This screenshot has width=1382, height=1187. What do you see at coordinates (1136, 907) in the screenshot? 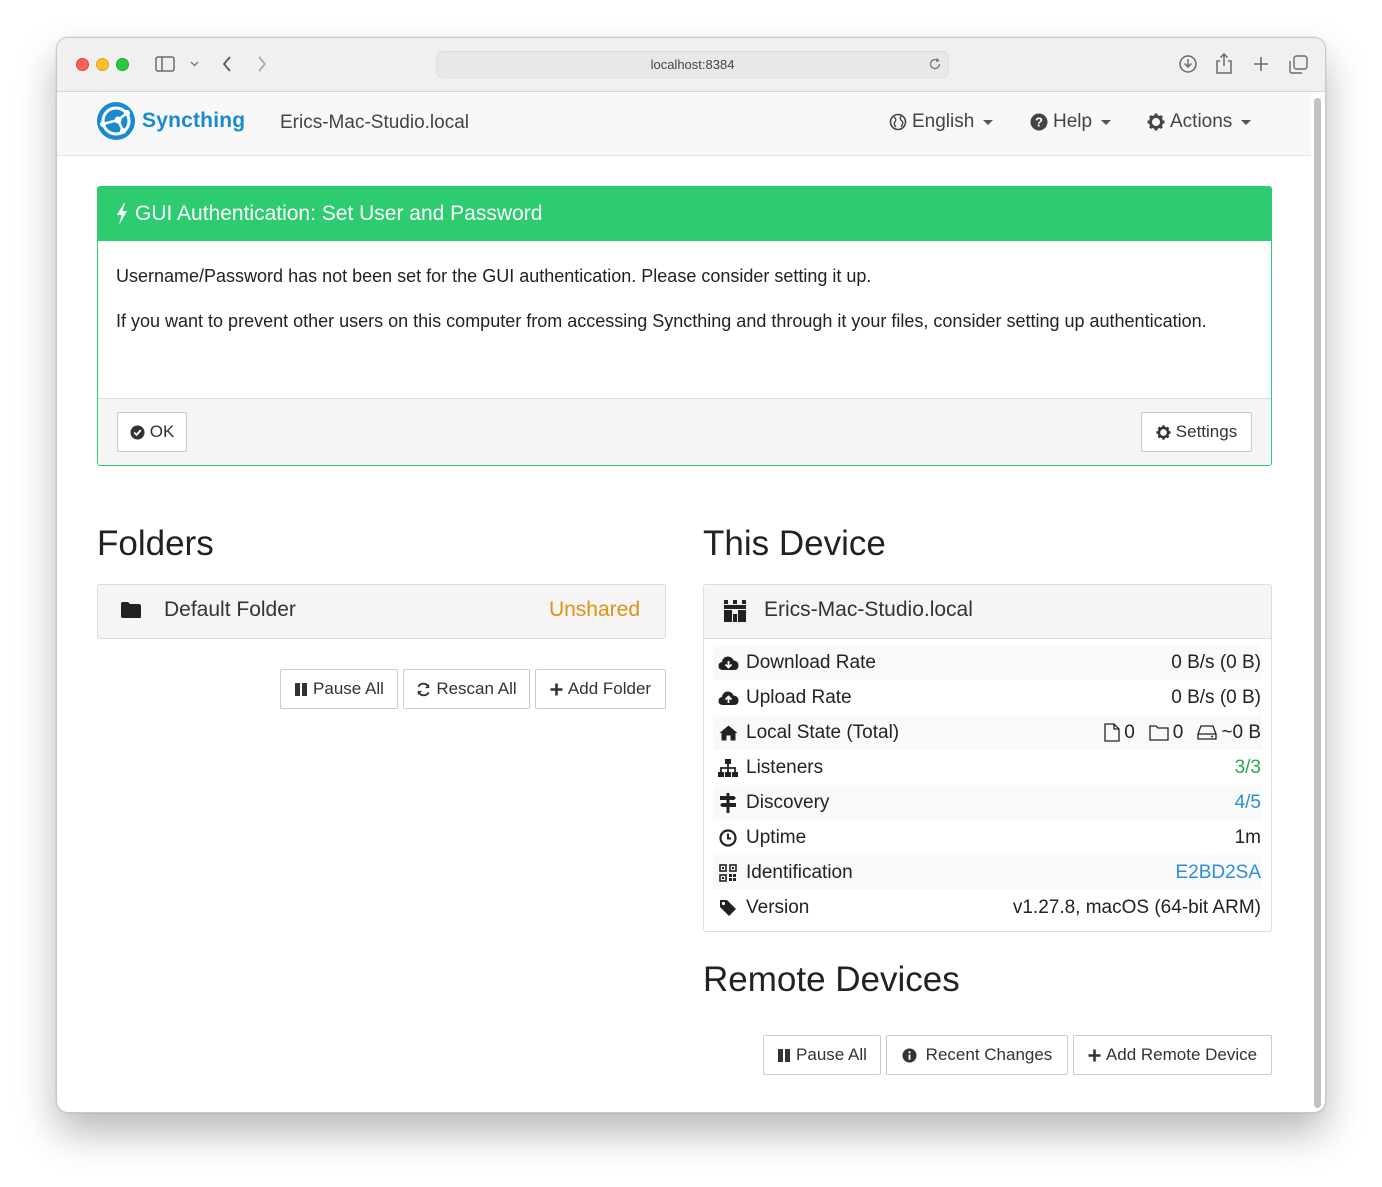
I see `version-value: v1.27.8, macOS (64-bit ARM)` at bounding box center [1136, 907].